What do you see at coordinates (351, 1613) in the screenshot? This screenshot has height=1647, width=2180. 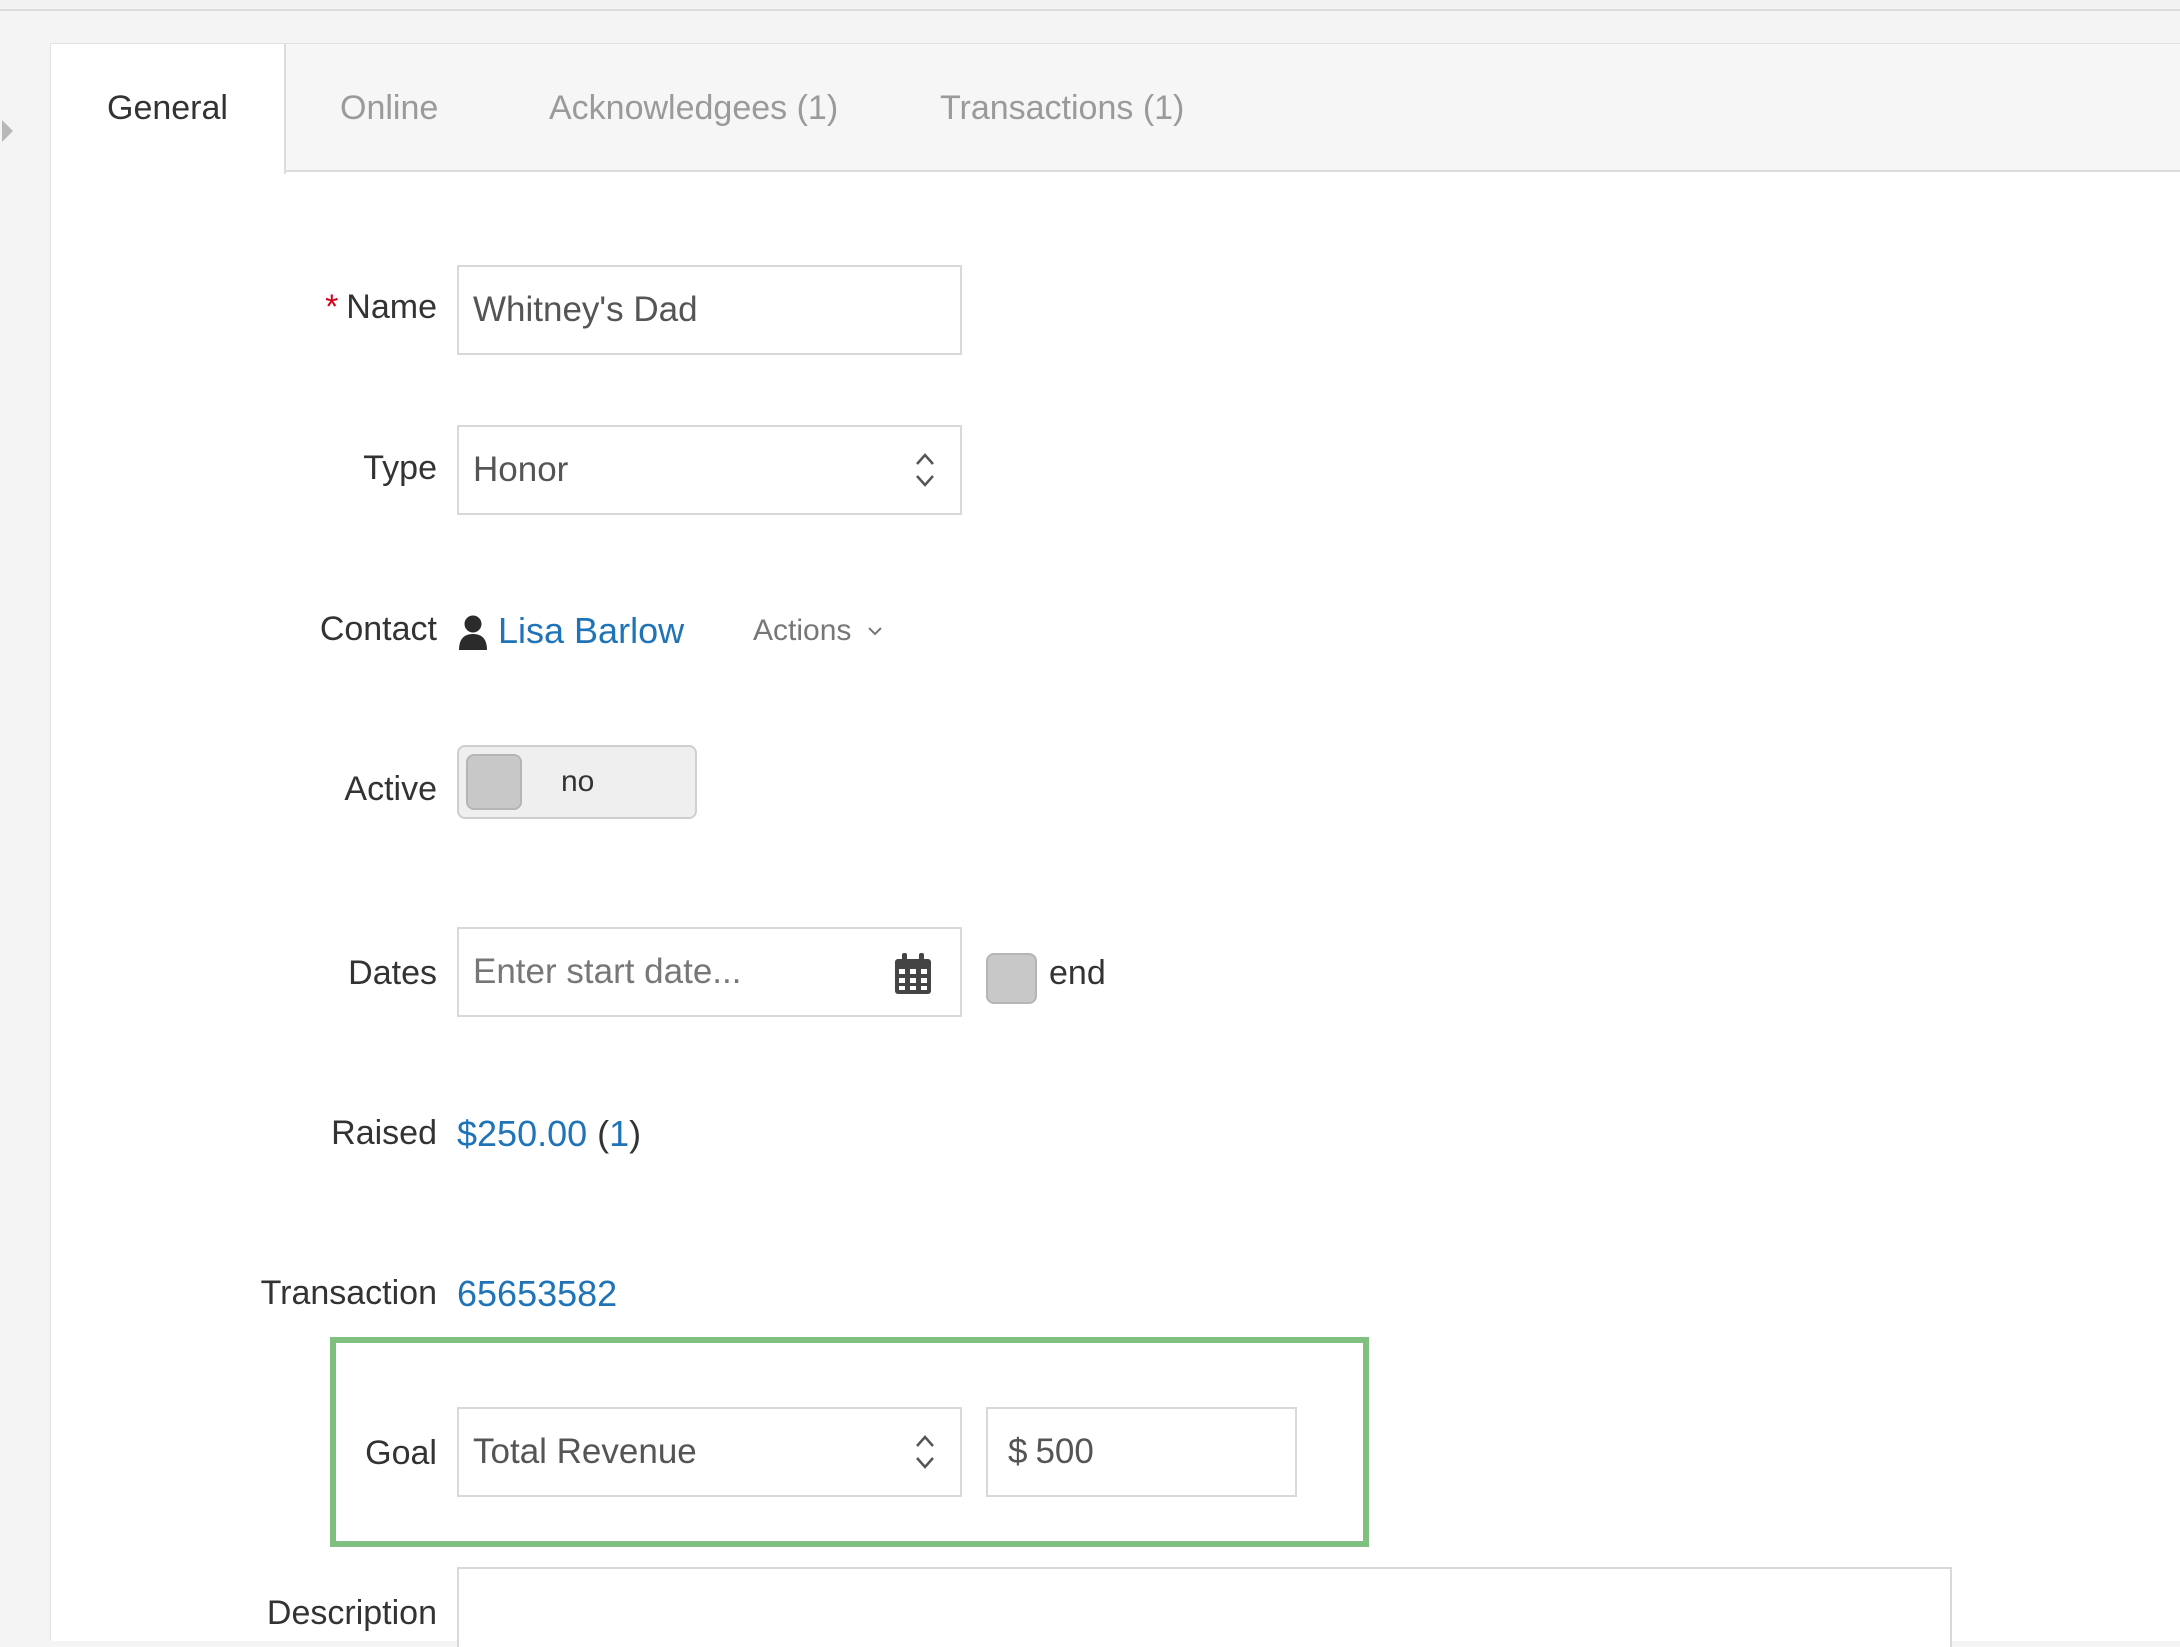 I see `description-label: Description` at bounding box center [351, 1613].